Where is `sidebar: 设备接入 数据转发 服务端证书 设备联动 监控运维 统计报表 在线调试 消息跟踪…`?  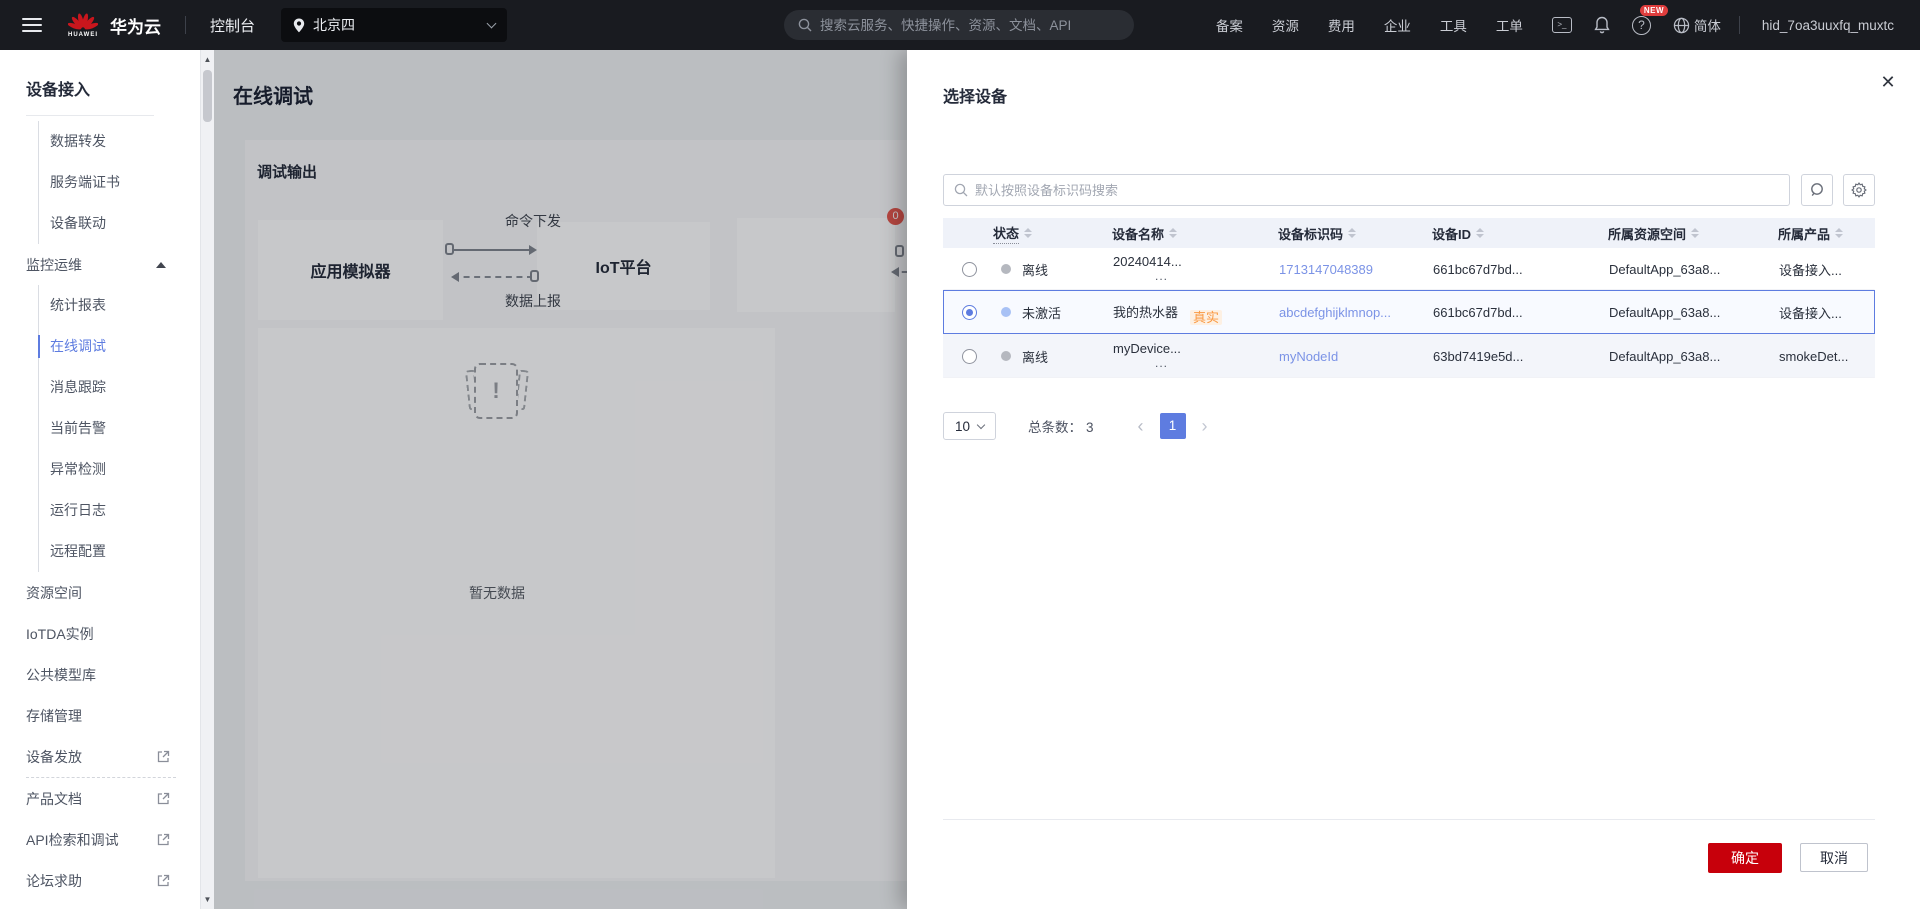
sidebar: 设备接入 数据转发 服务端证书 设备联动 监控运维 统计报表 在线调试 消息跟踪… is located at coordinates (107, 479).